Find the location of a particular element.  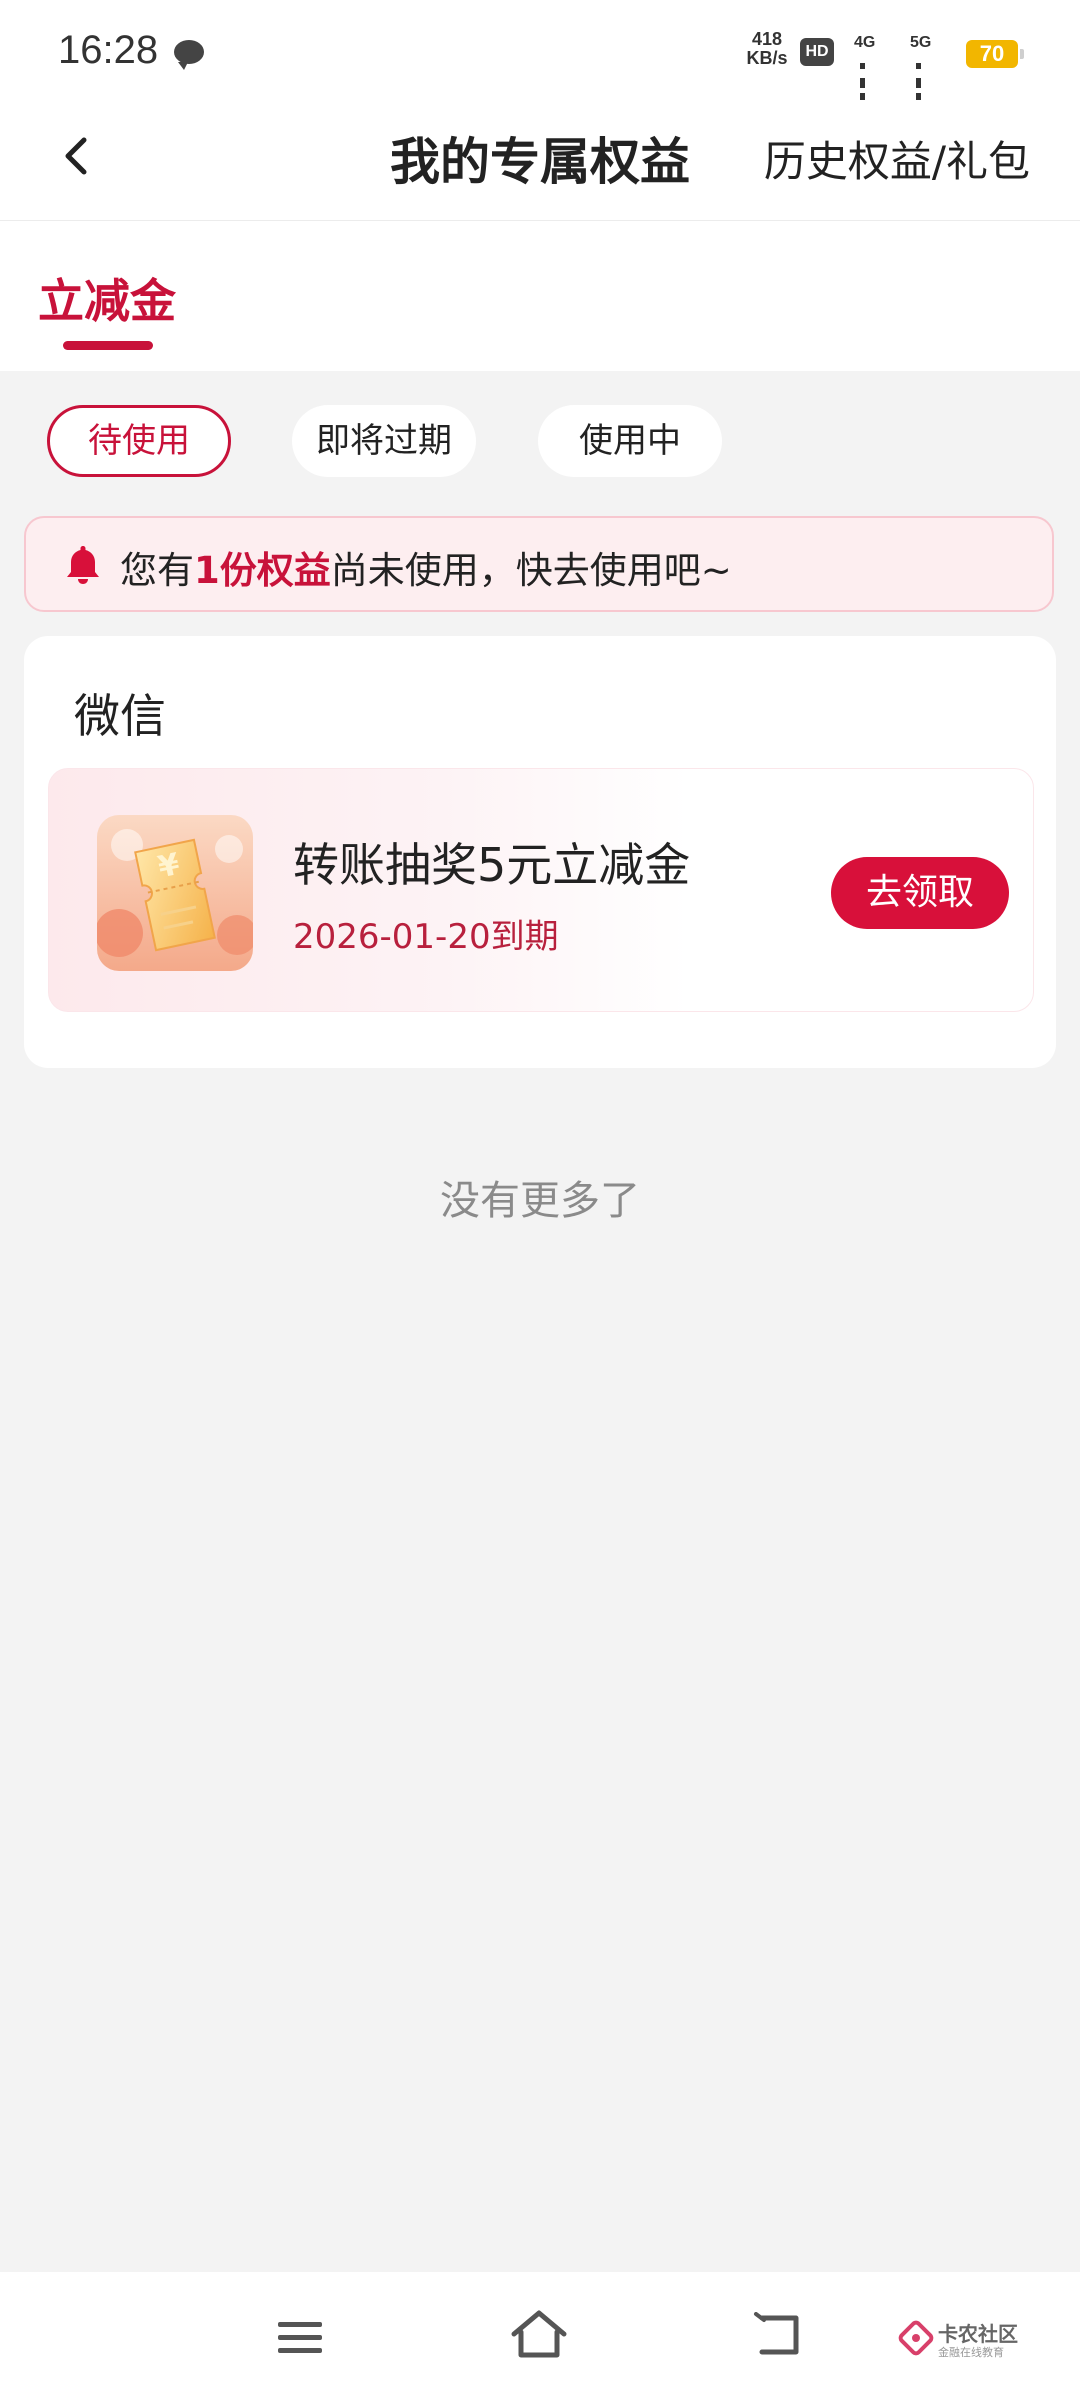

network-speed-unit: KB/s is located at coordinates (767, 58).